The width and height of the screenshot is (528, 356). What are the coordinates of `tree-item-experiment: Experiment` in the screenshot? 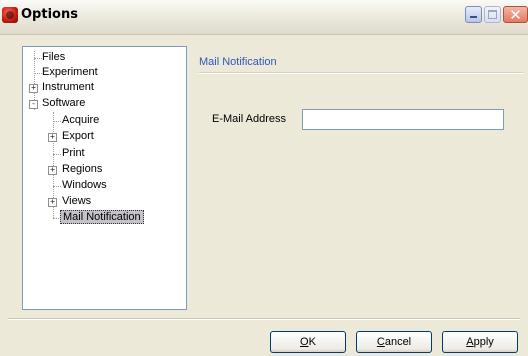 It's located at (70, 72).